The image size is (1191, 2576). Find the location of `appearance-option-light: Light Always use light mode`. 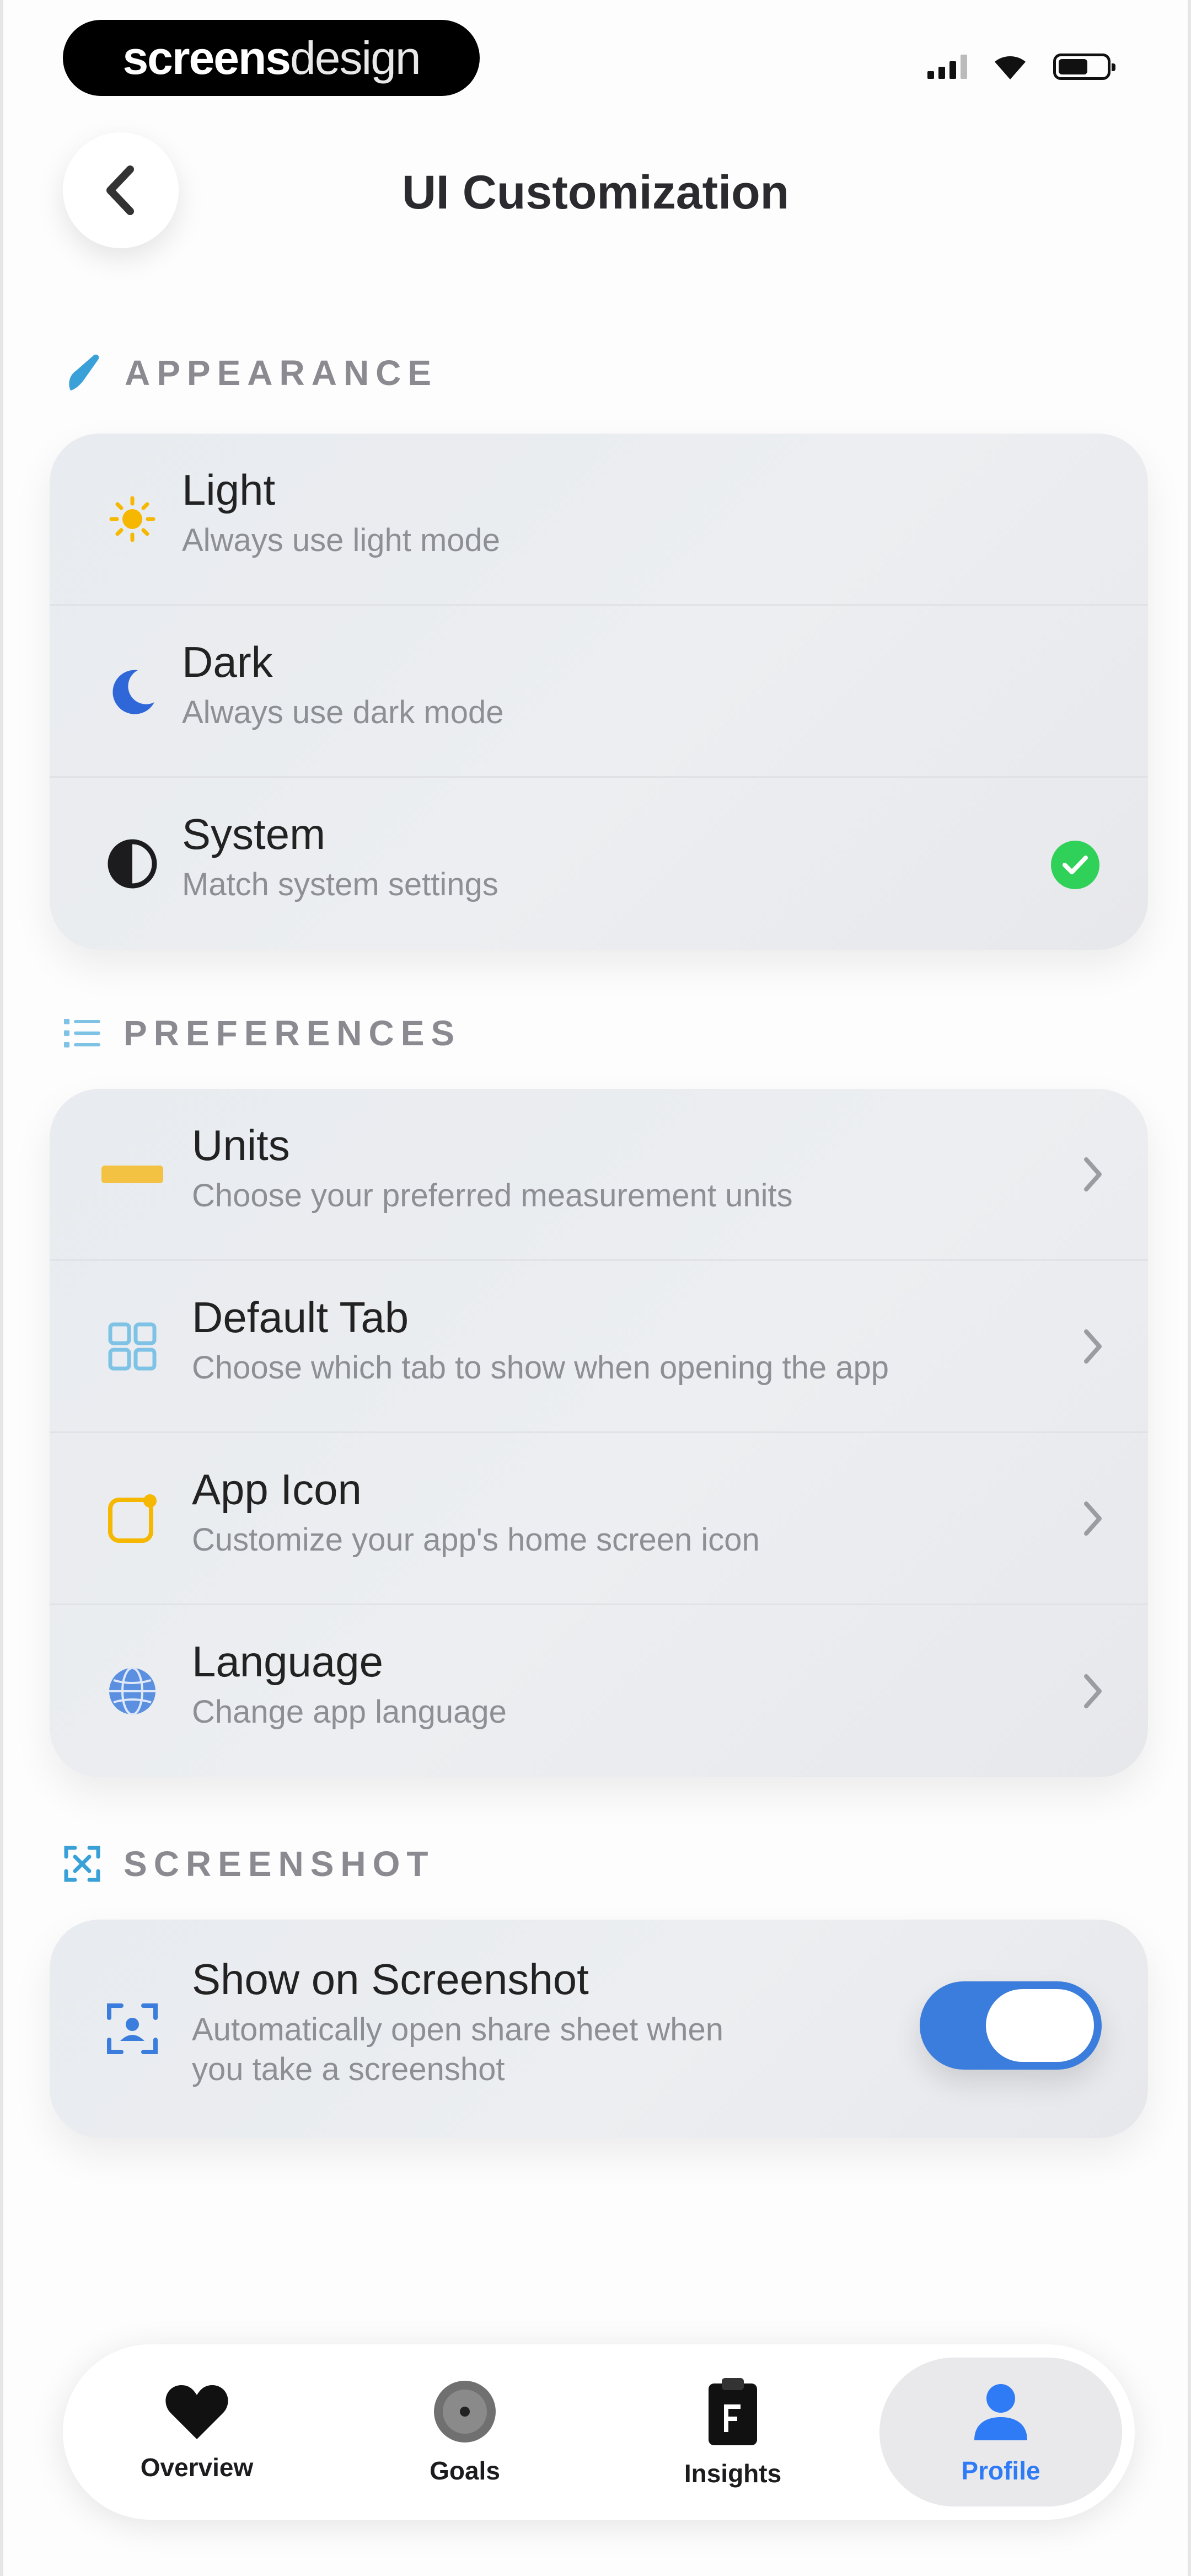

appearance-option-light: Light Always use light mode is located at coordinates (599, 520).